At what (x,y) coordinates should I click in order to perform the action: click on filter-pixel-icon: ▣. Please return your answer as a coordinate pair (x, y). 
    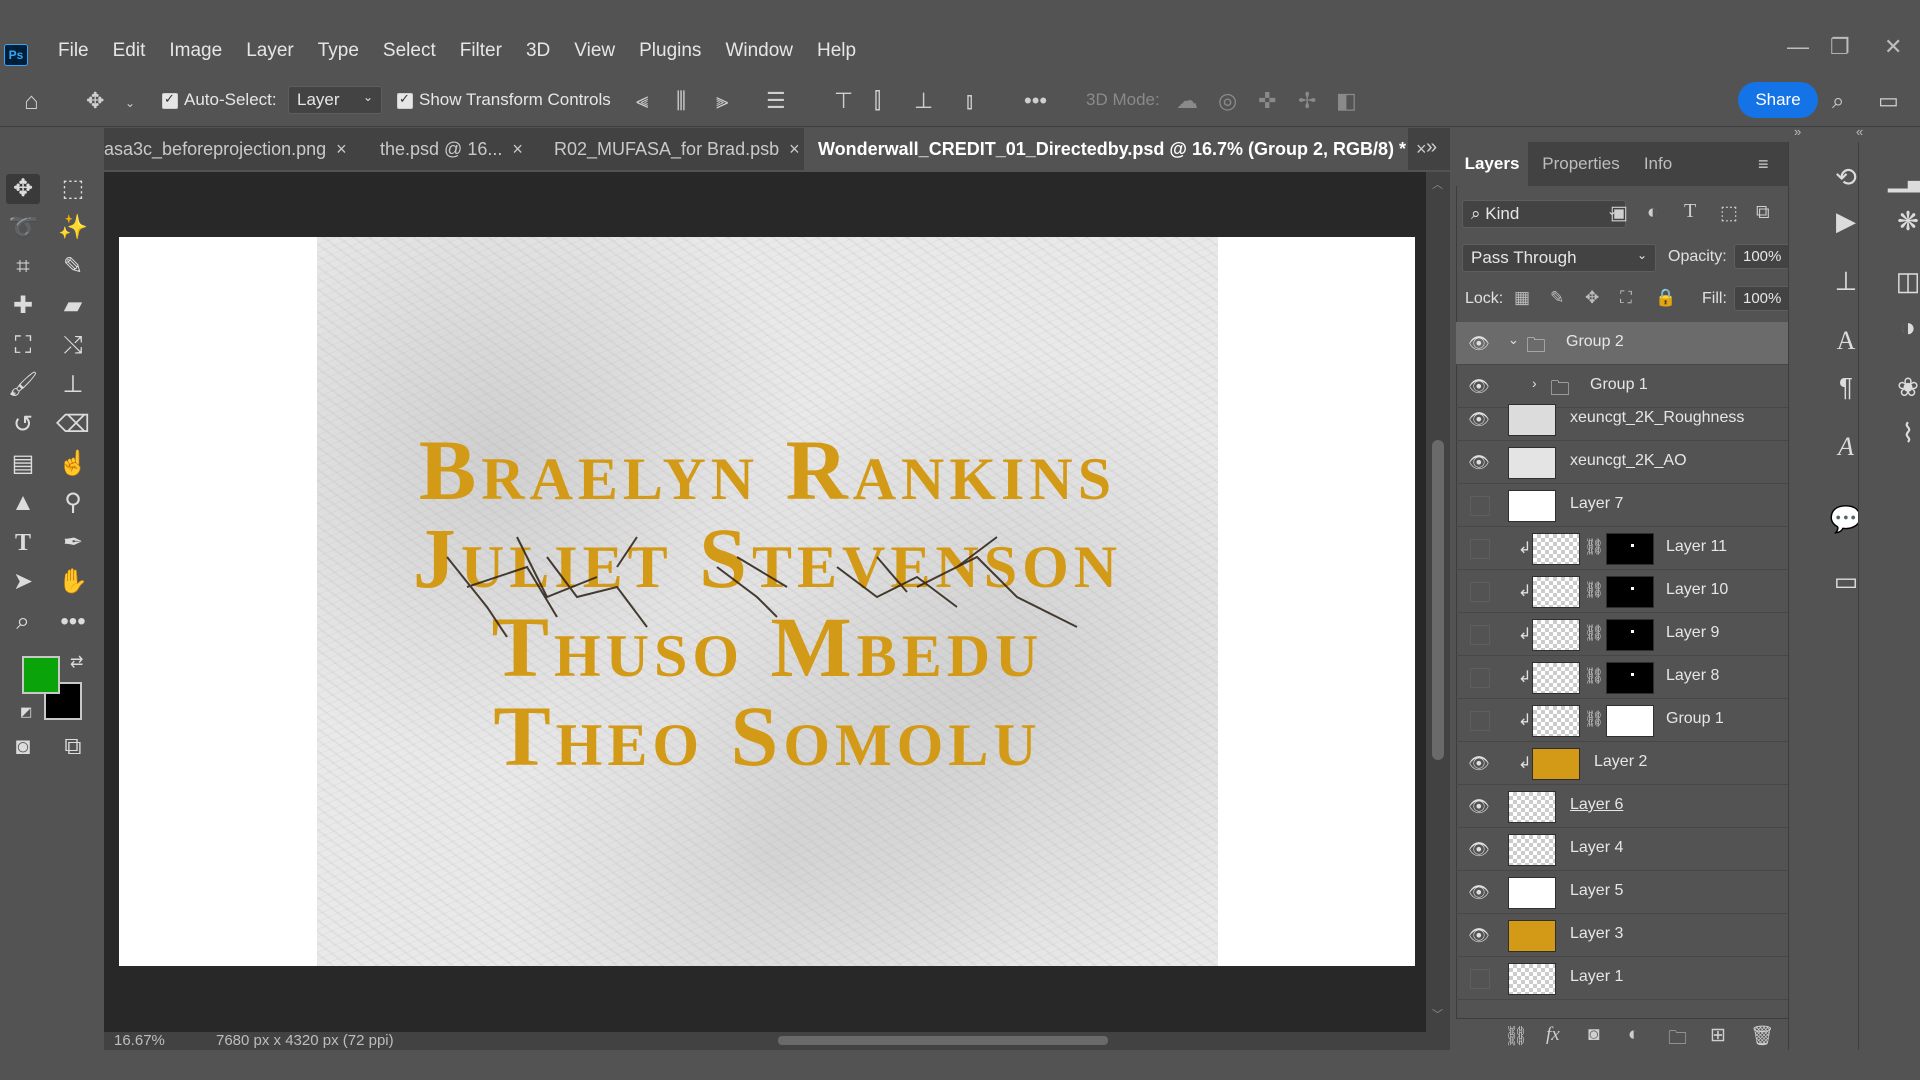
    Looking at the image, I should click on (1619, 213).